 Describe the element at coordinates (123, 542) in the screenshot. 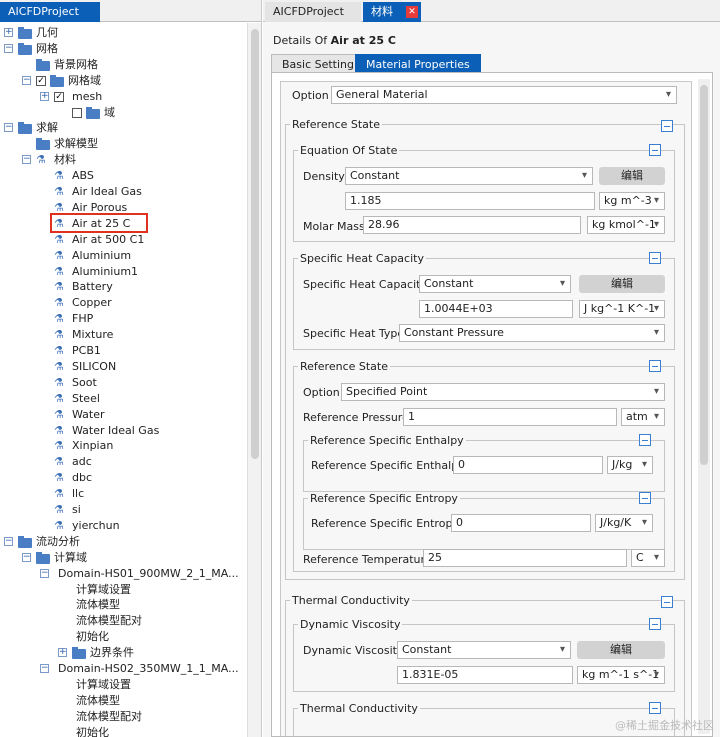

I see `tree-item: − 流动分析` at that location.